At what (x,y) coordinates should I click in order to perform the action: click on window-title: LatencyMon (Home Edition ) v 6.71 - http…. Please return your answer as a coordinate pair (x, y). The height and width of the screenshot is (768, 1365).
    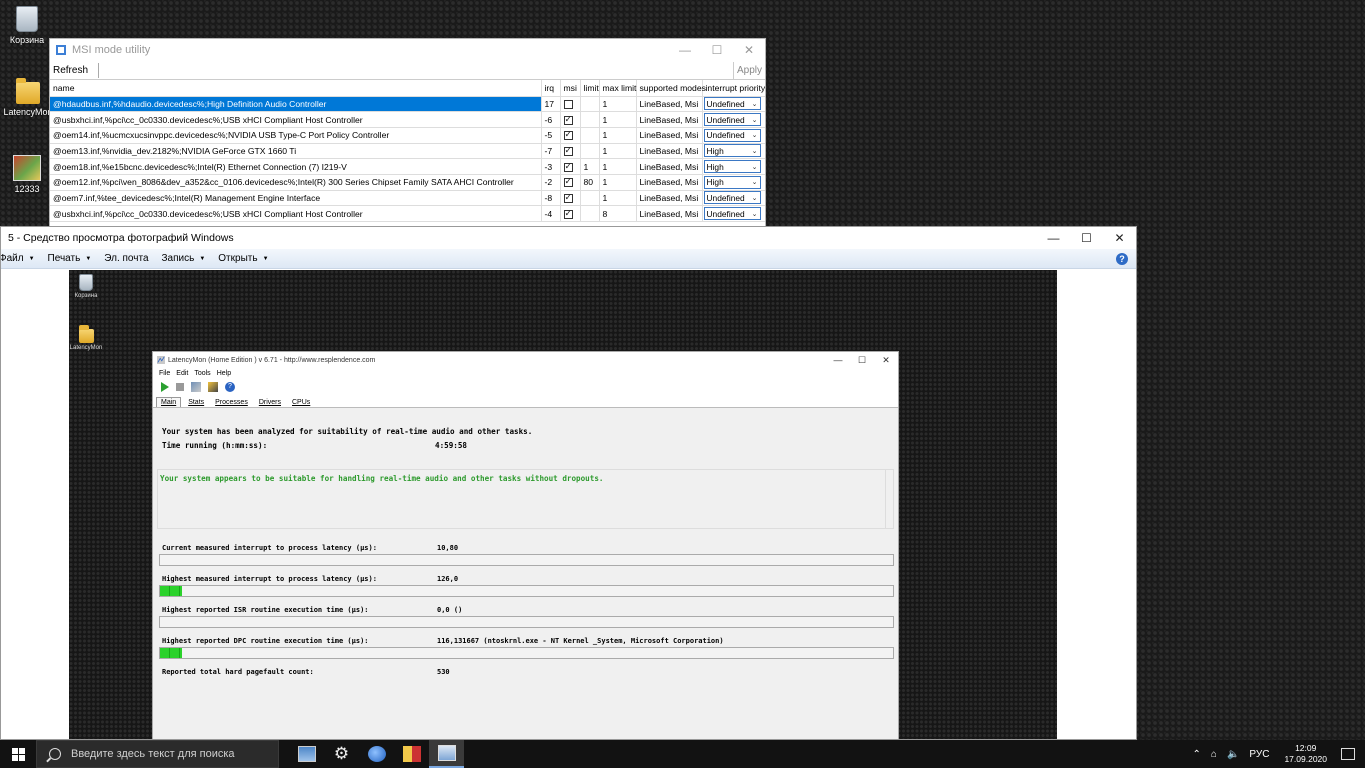
    Looking at the image, I should click on (272, 360).